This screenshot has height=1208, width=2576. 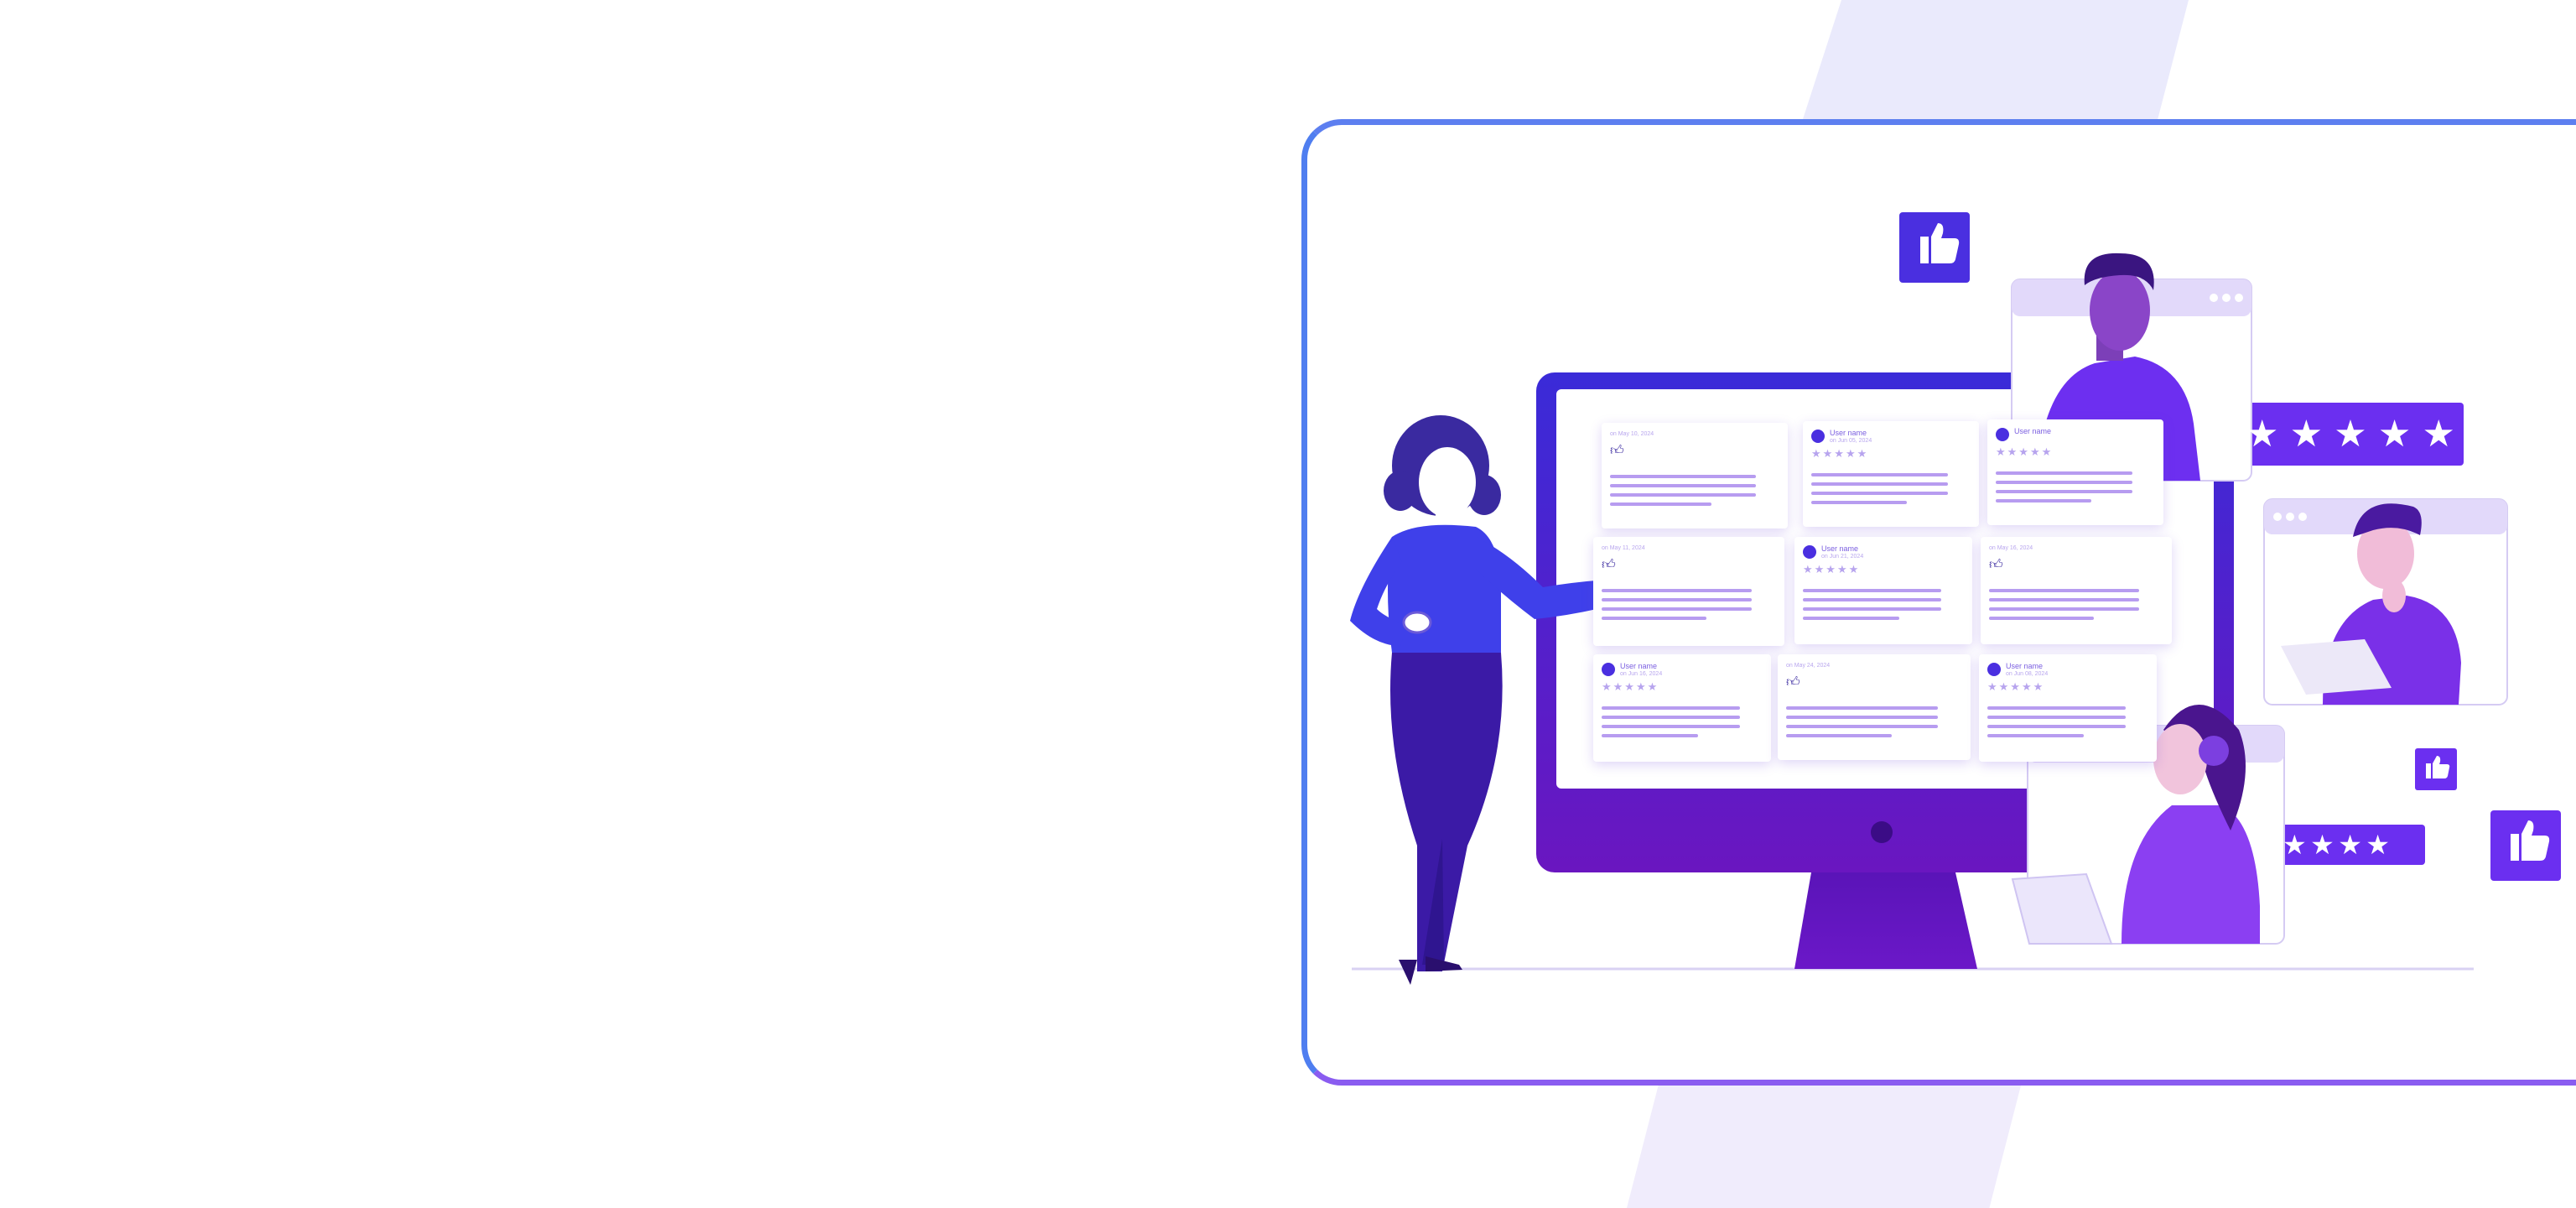 What do you see at coordinates (1641, 674) in the screenshot?
I see `review-date: on Jun 16, 2024` at bounding box center [1641, 674].